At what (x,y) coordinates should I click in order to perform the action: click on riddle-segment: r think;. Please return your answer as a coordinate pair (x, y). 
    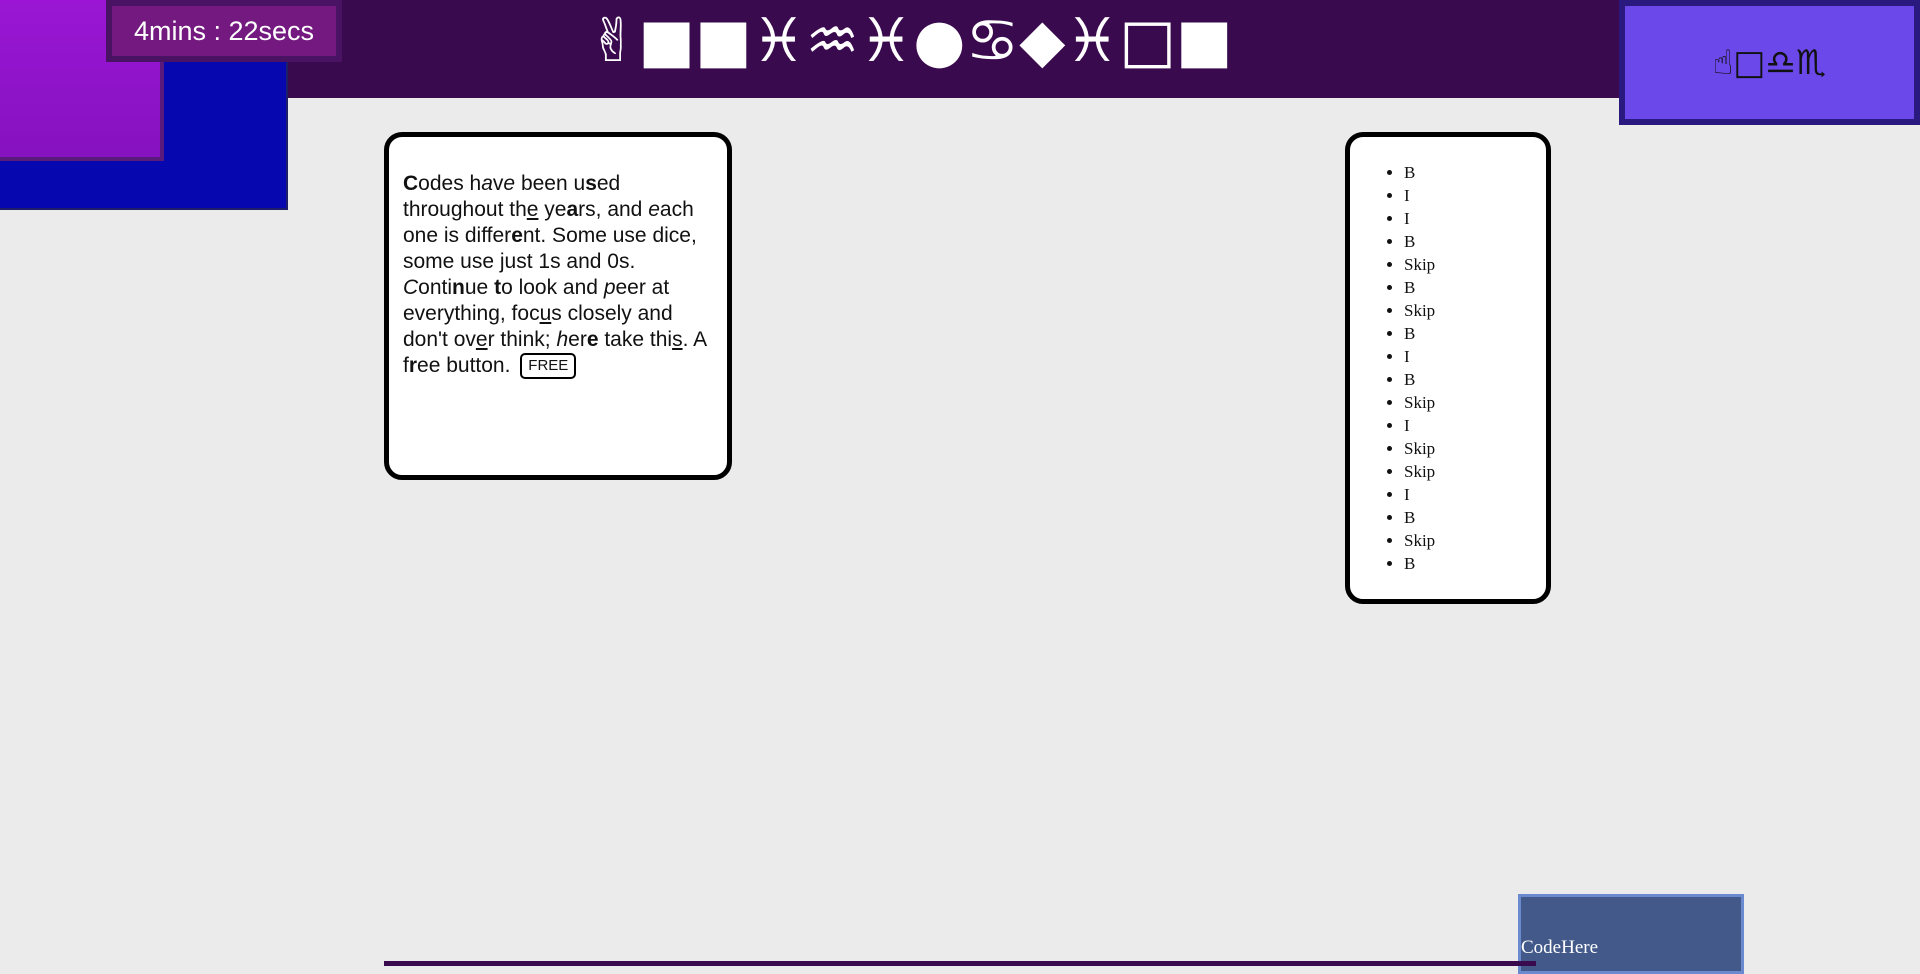
    Looking at the image, I should click on (522, 339).